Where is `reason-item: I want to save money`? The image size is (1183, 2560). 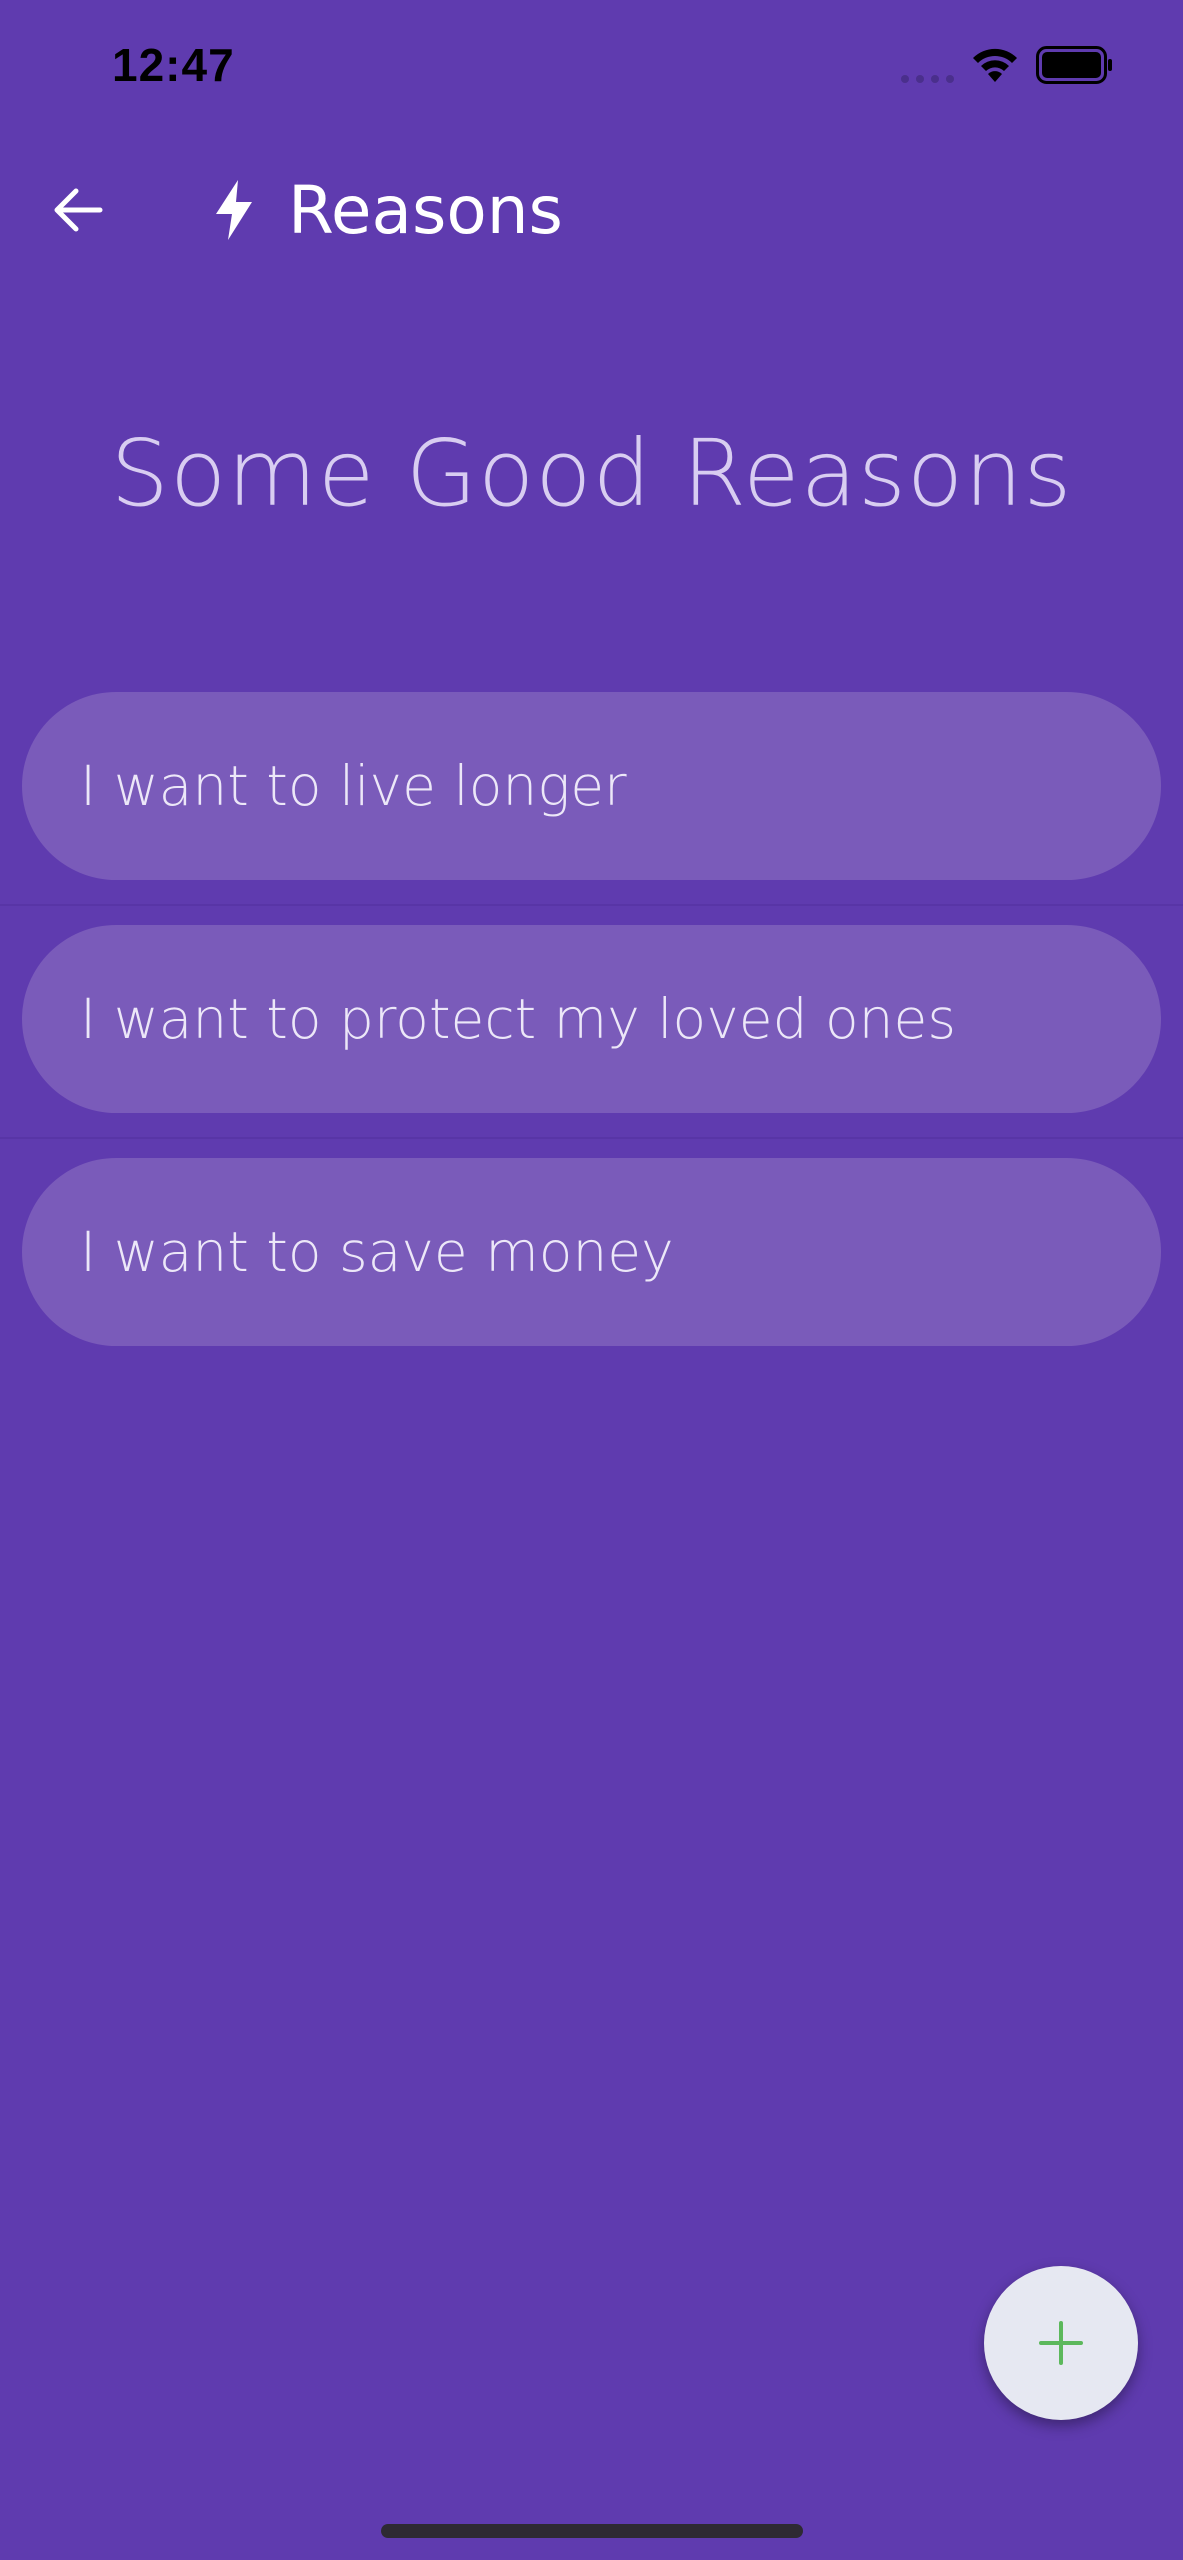 reason-item: I want to save money is located at coordinates (591, 1252).